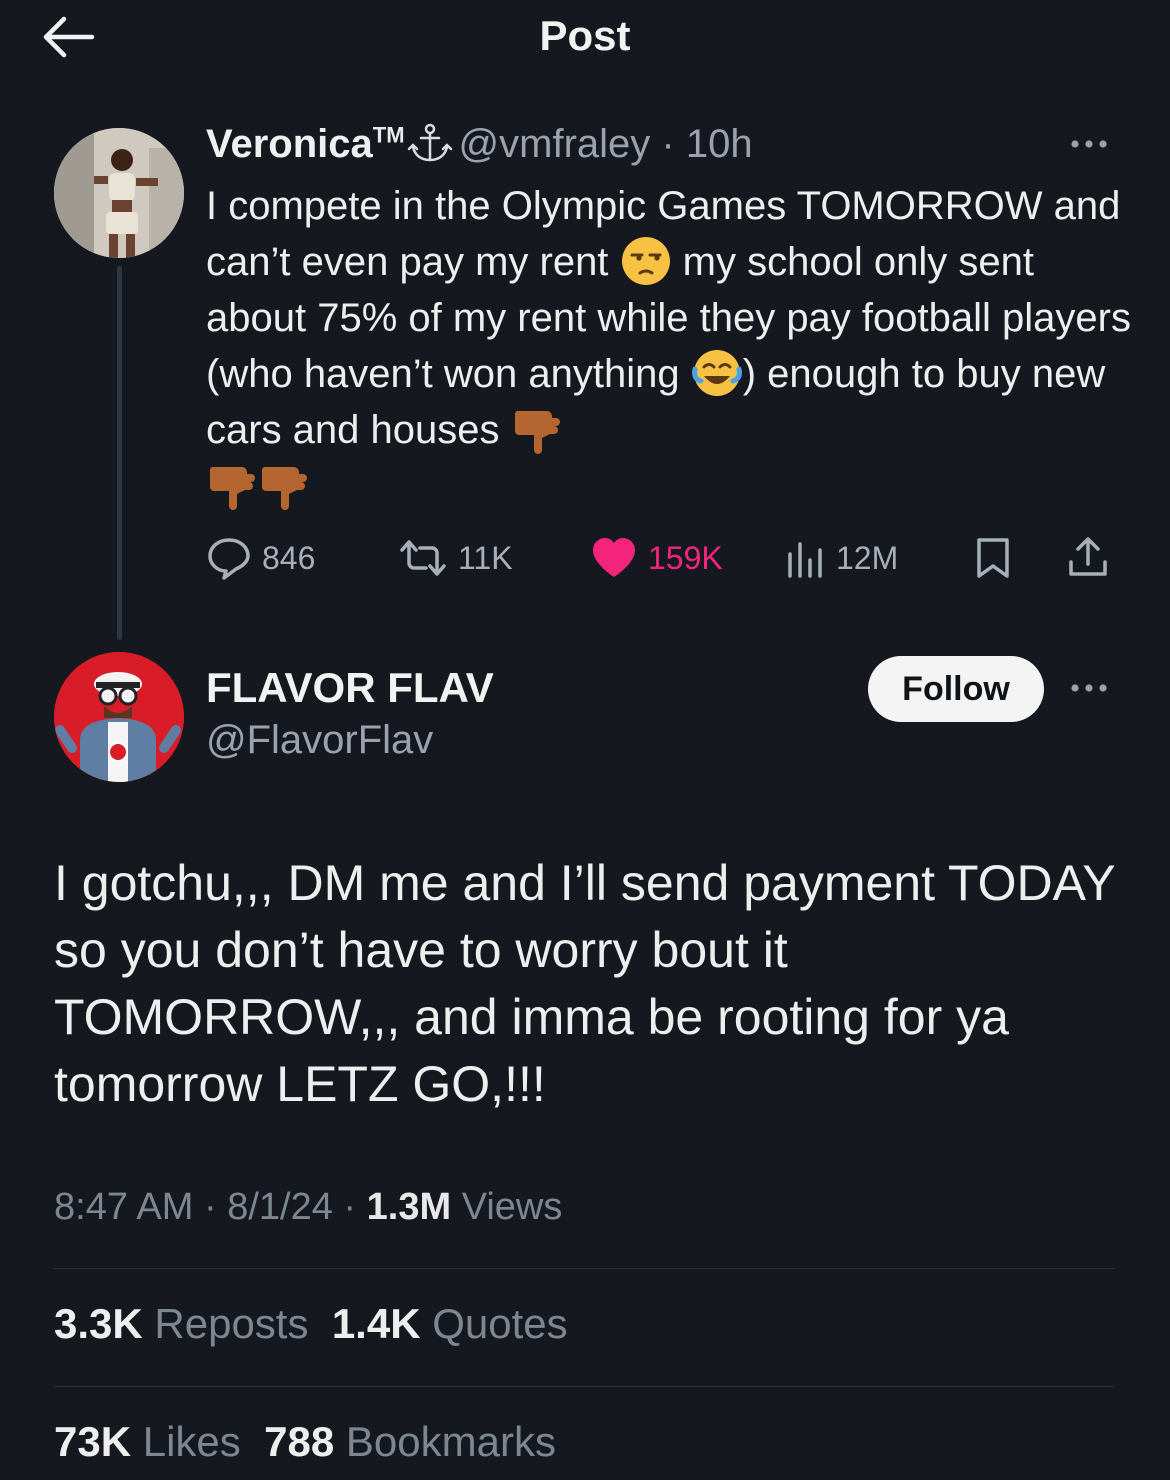  I want to click on reposts-stat: 3.3K Reposts, so click(181, 1323).